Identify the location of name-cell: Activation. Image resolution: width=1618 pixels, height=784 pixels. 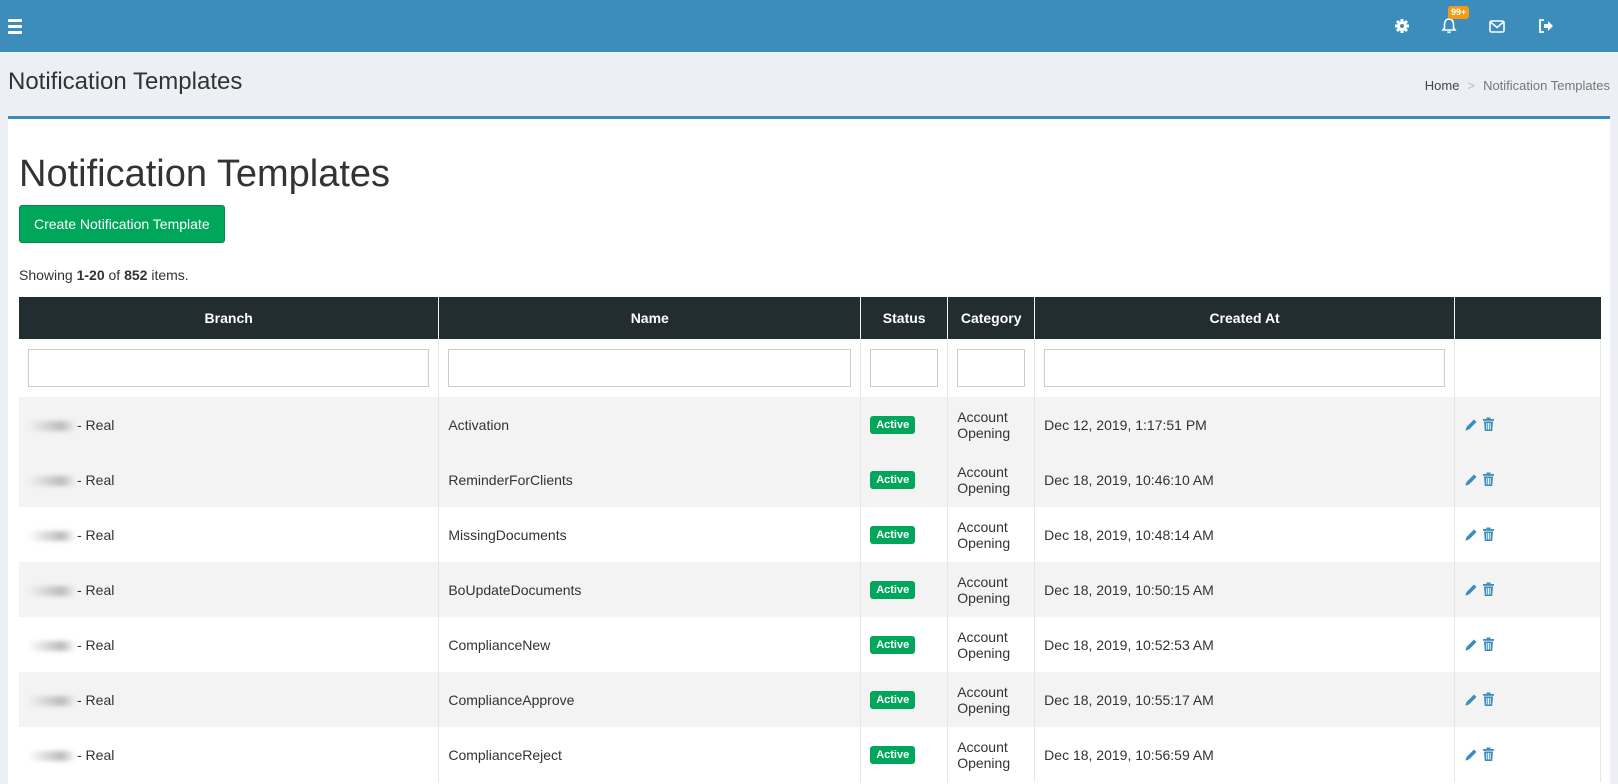
(650, 424).